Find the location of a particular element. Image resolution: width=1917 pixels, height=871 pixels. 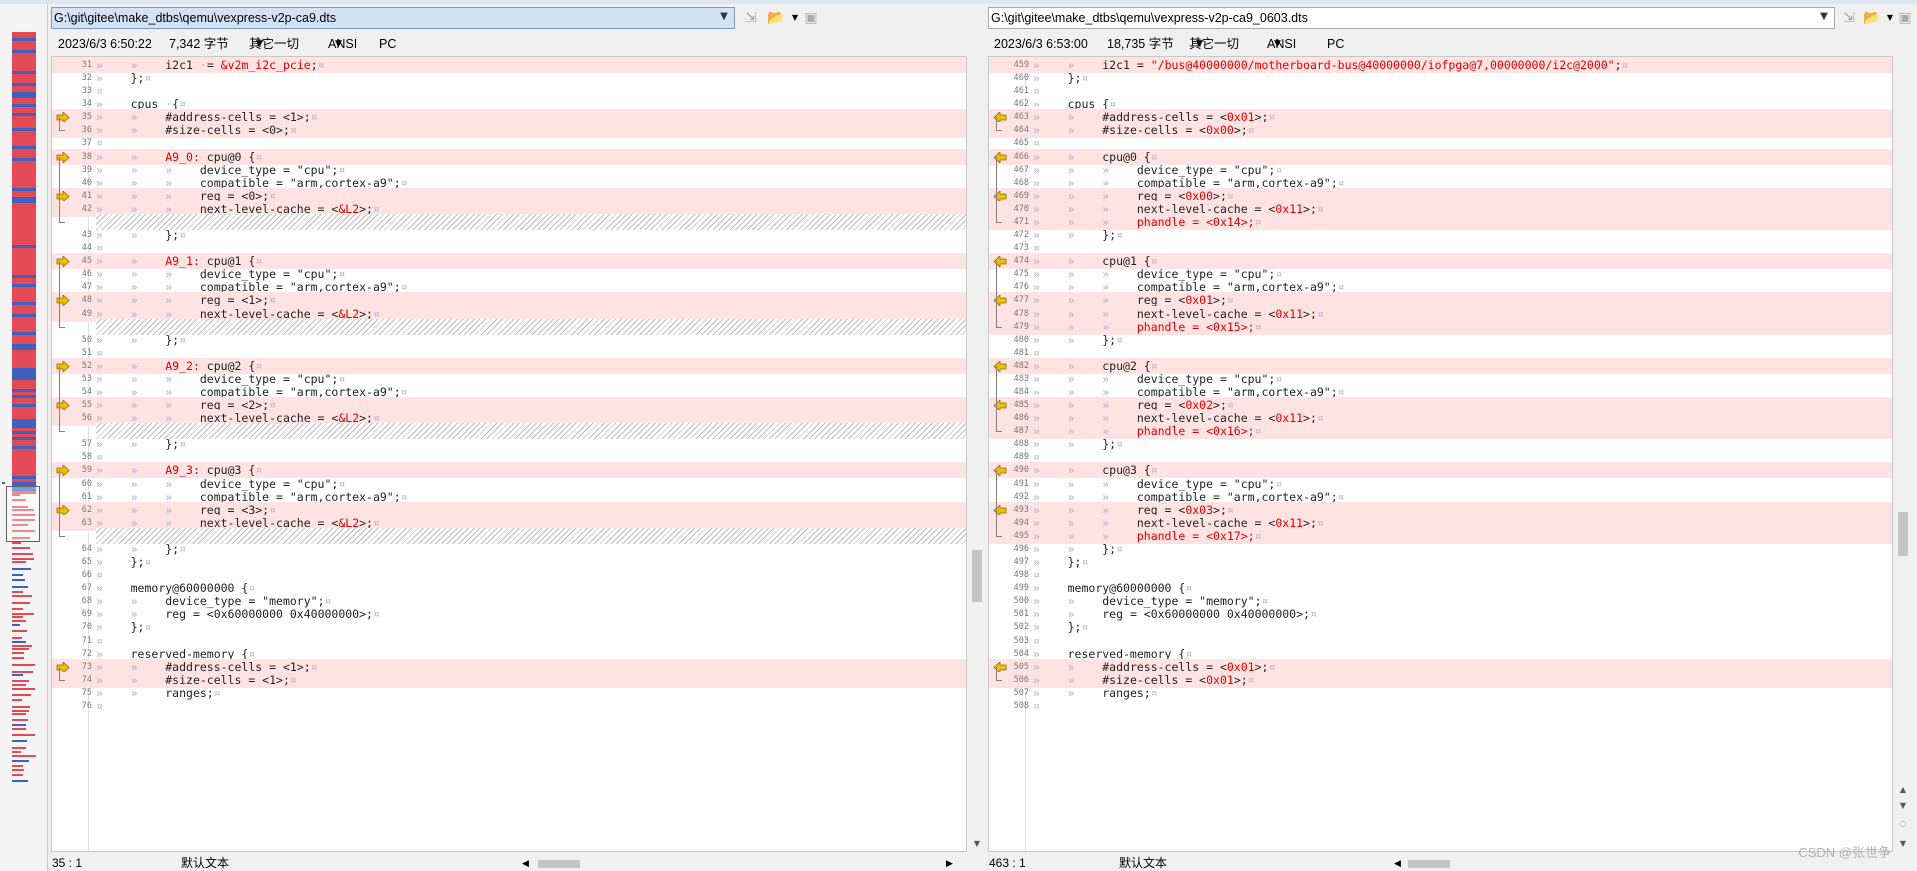

overview-viewport-thumb is located at coordinates (23, 514).